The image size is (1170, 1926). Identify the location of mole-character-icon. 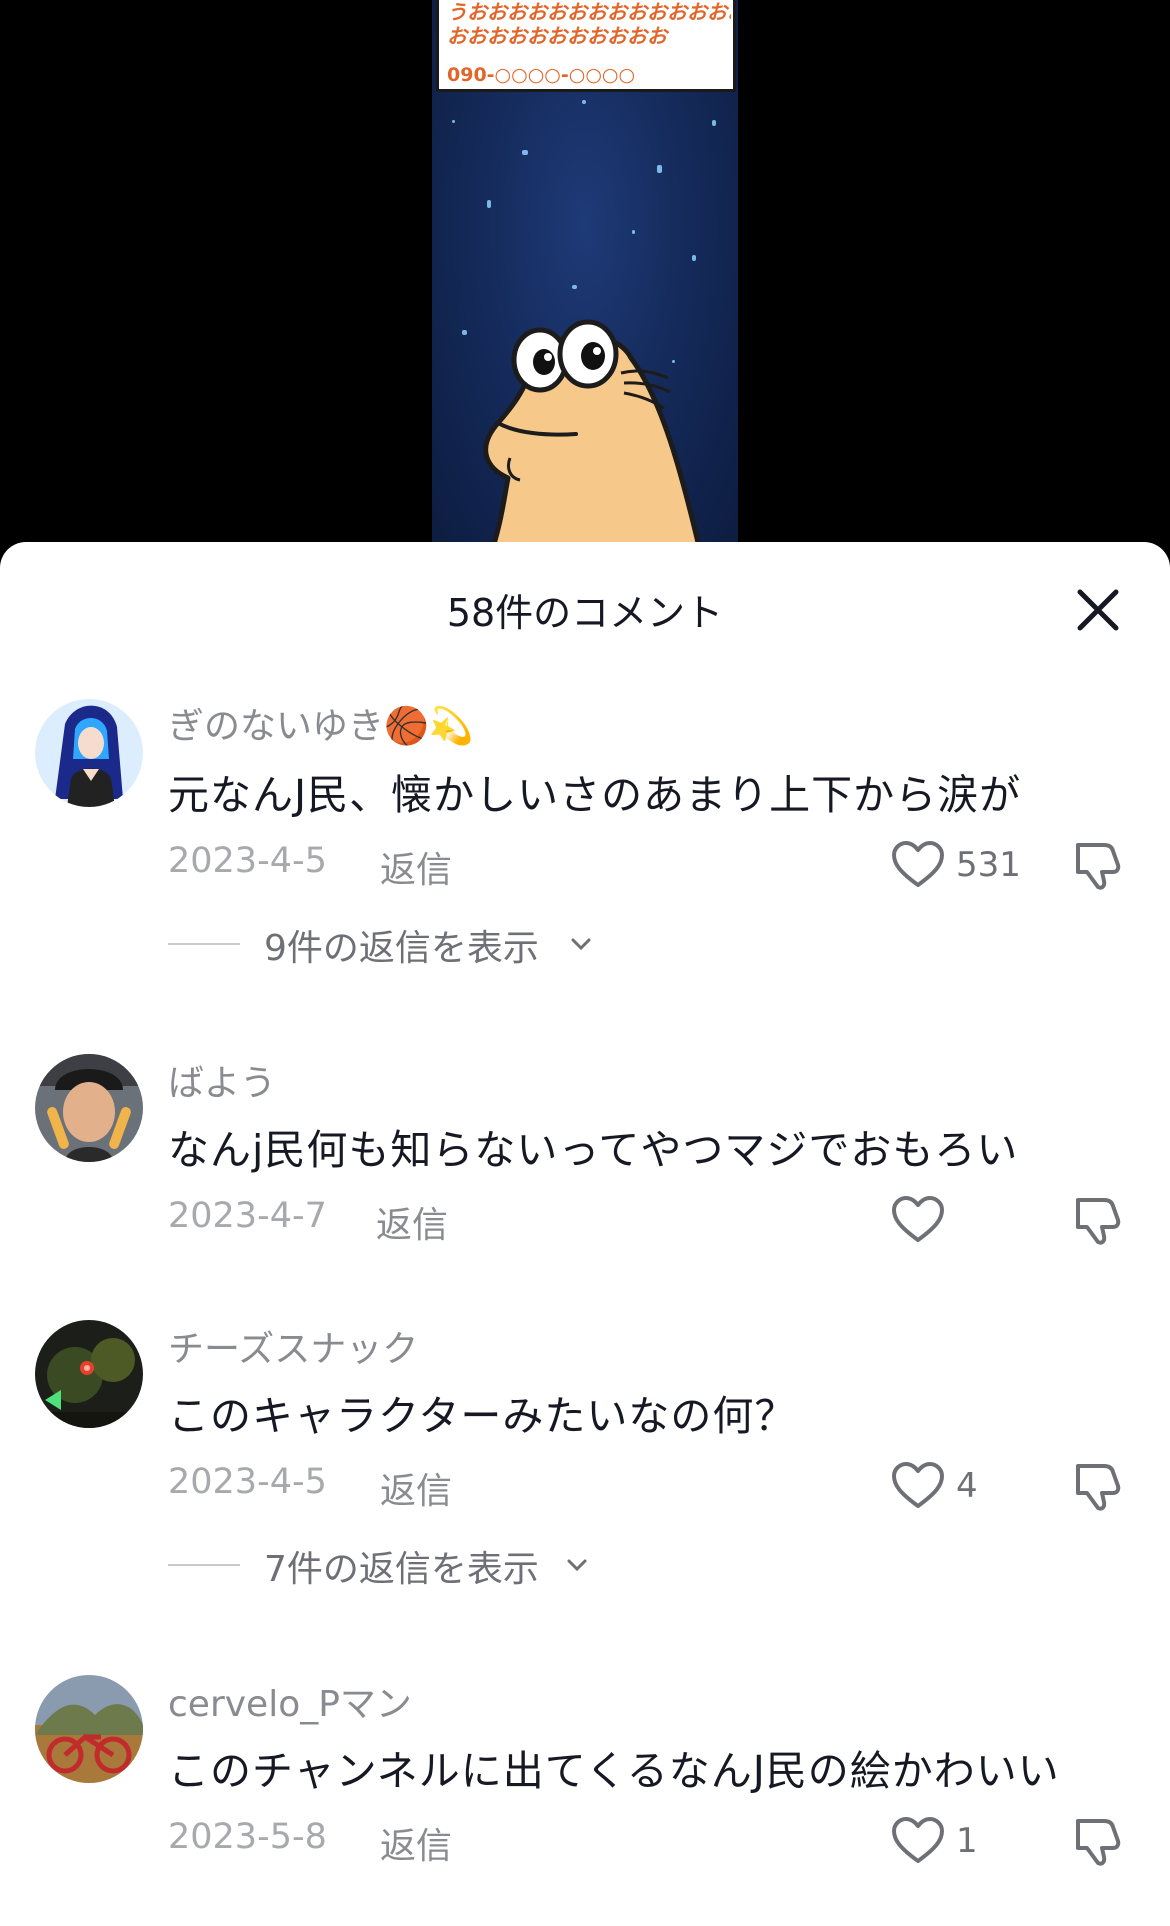
(594, 439).